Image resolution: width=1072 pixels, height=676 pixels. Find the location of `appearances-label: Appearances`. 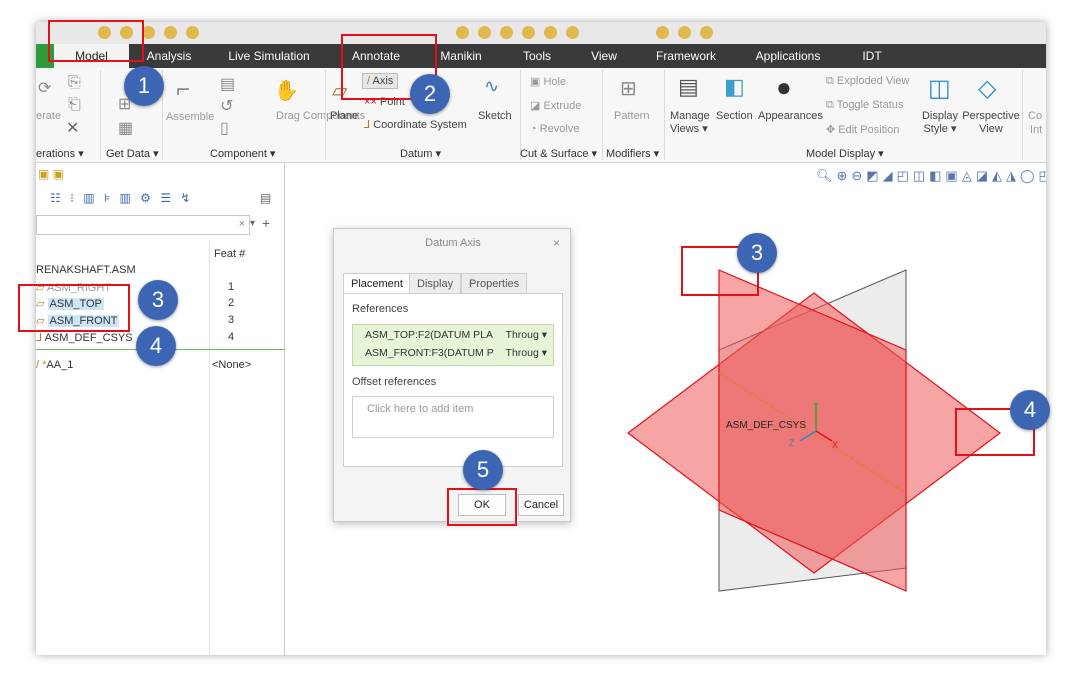

appearances-label: Appearances is located at coordinates (790, 116).